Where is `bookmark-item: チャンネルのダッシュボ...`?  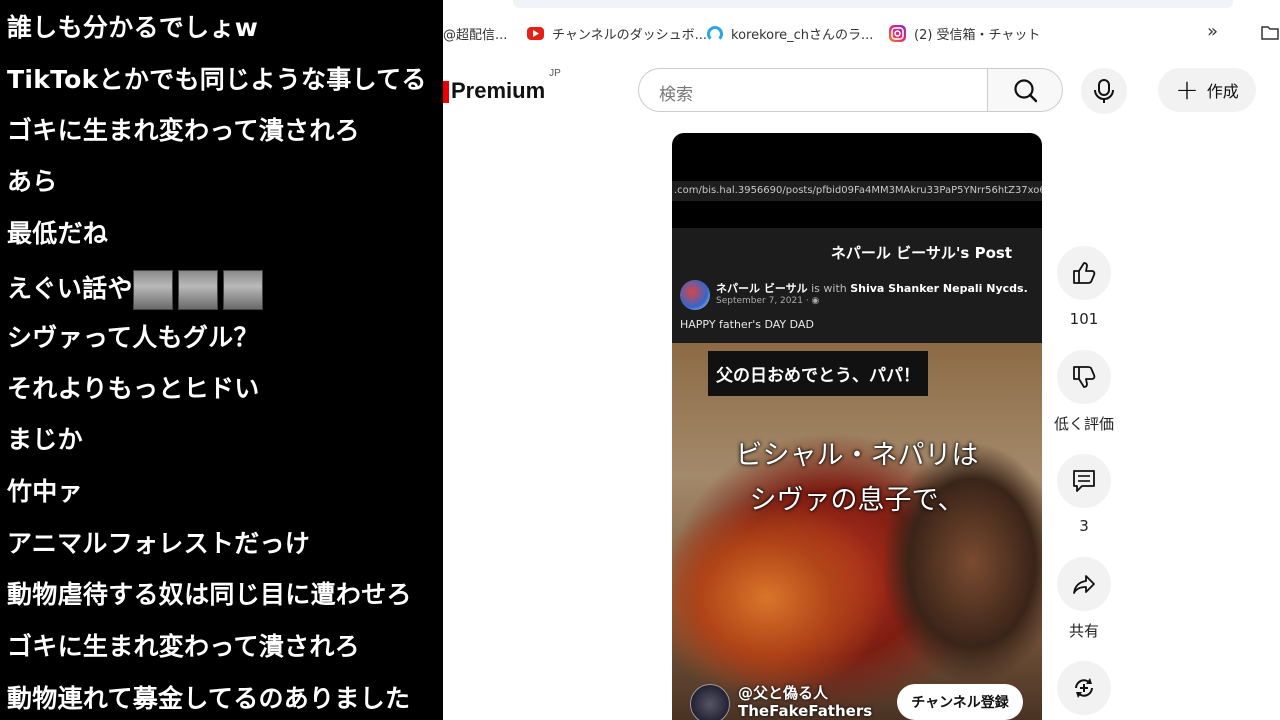
bookmark-item: チャンネルのダッシュボ... is located at coordinates (617, 33).